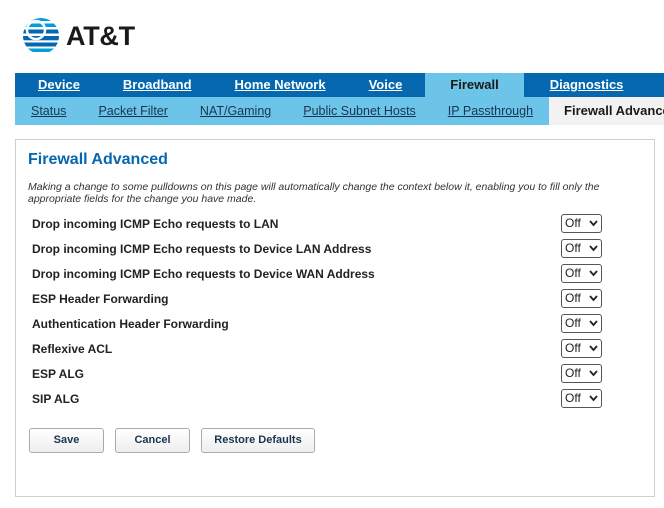  Describe the element at coordinates (58, 374) in the screenshot. I see `setting-label: ESP ALG` at that location.